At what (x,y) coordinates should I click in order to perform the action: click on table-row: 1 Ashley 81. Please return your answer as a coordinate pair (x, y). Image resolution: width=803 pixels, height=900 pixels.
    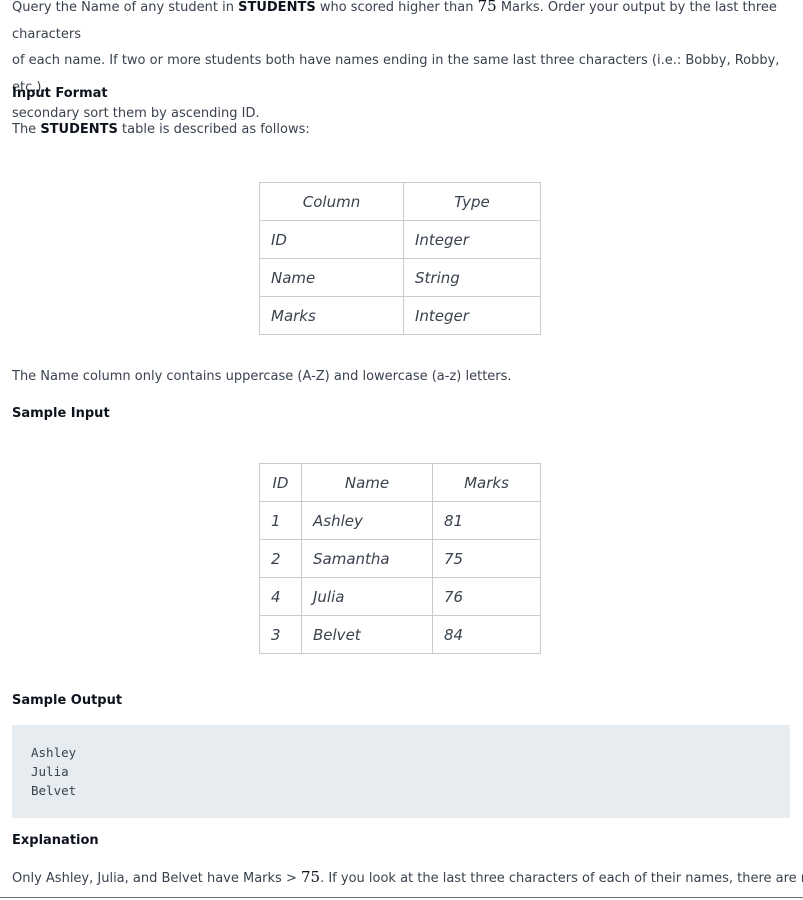
    Looking at the image, I should click on (400, 520).